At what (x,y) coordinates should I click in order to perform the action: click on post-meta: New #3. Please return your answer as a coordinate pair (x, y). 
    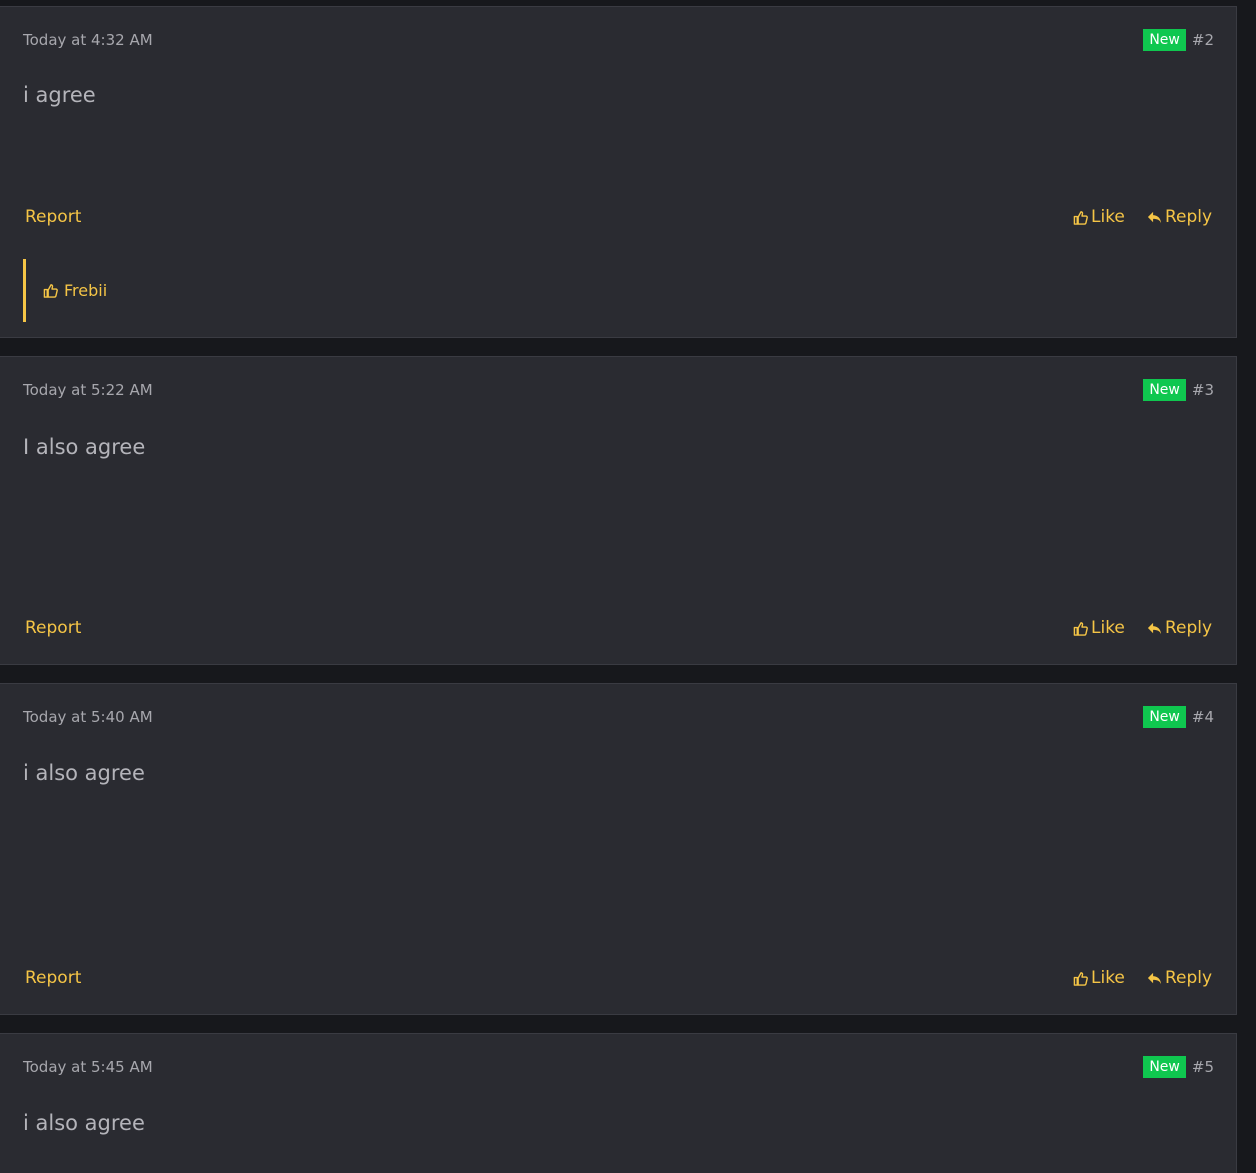
    Looking at the image, I should click on (1178, 390).